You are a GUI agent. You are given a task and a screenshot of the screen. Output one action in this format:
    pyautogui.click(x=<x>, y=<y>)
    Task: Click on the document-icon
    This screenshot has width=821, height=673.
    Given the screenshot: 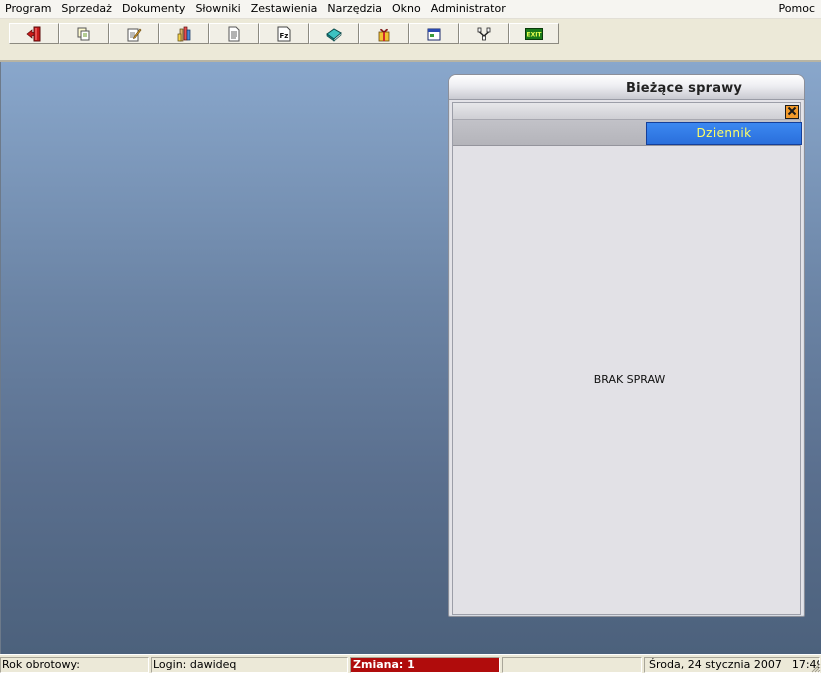 What is the action you would take?
    pyautogui.click(x=234, y=34)
    